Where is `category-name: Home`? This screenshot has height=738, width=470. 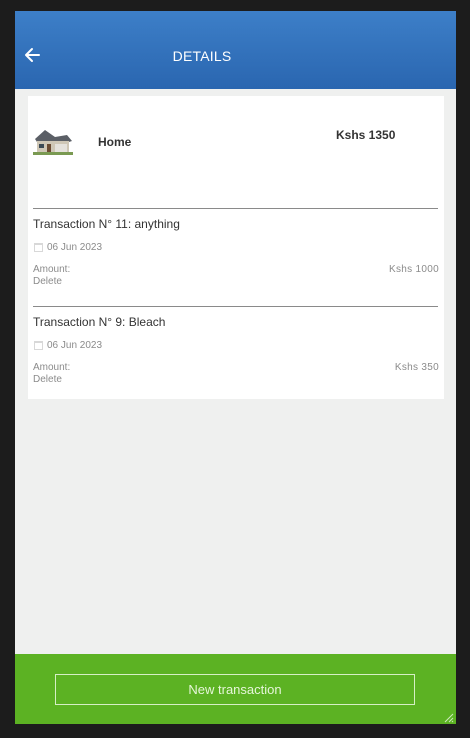 category-name: Home is located at coordinates (115, 142).